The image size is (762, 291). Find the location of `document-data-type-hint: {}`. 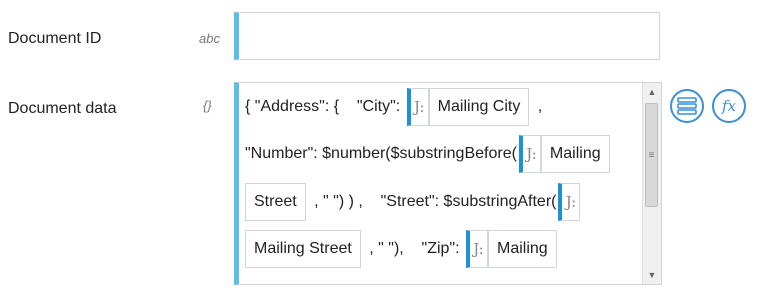

document-data-type-hint: {} is located at coordinates (207, 105).